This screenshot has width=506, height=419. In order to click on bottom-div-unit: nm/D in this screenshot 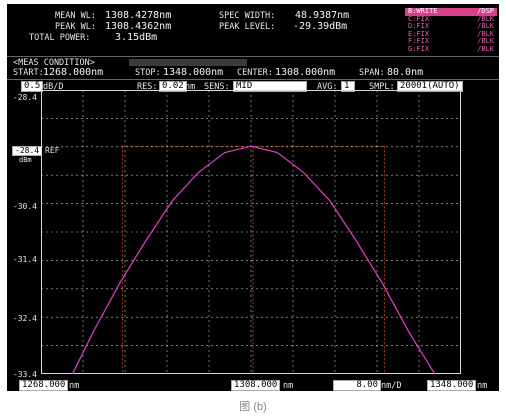, I will do `click(391, 386)`.